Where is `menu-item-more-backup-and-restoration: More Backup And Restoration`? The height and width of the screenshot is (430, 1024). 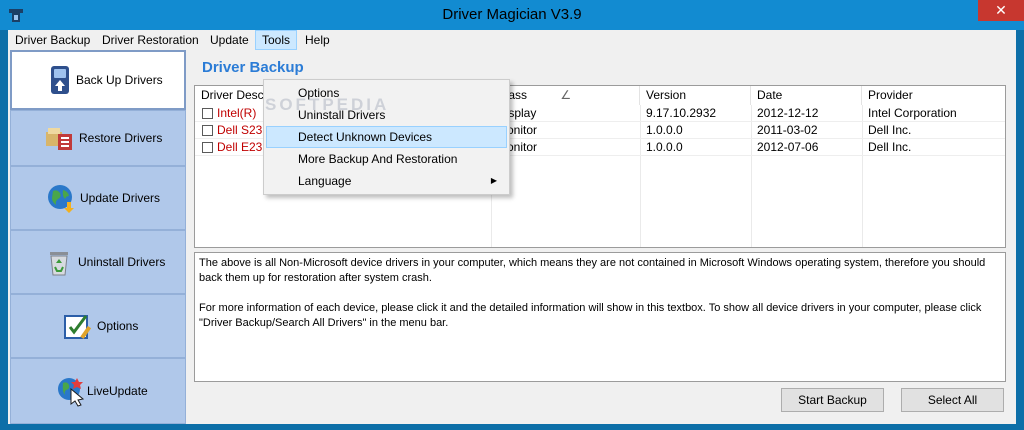 menu-item-more-backup-and-restoration: More Backup And Restoration is located at coordinates (386, 159).